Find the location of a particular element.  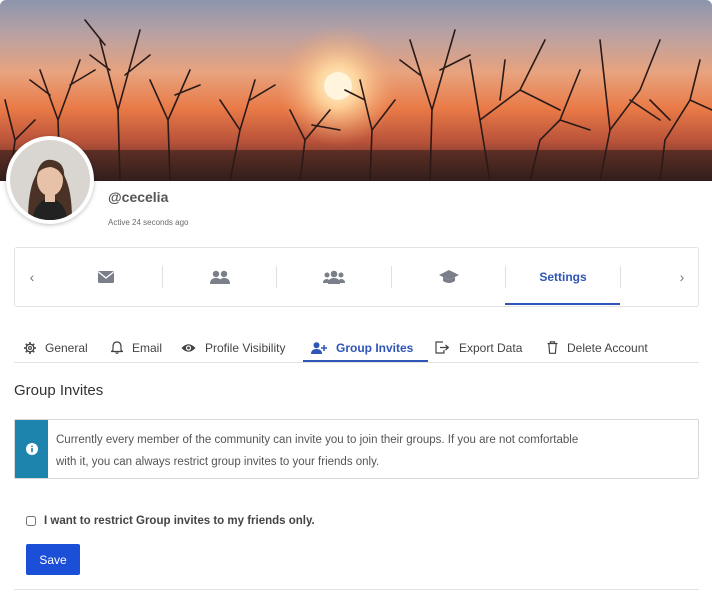

envelope-icon is located at coordinates (105, 277).